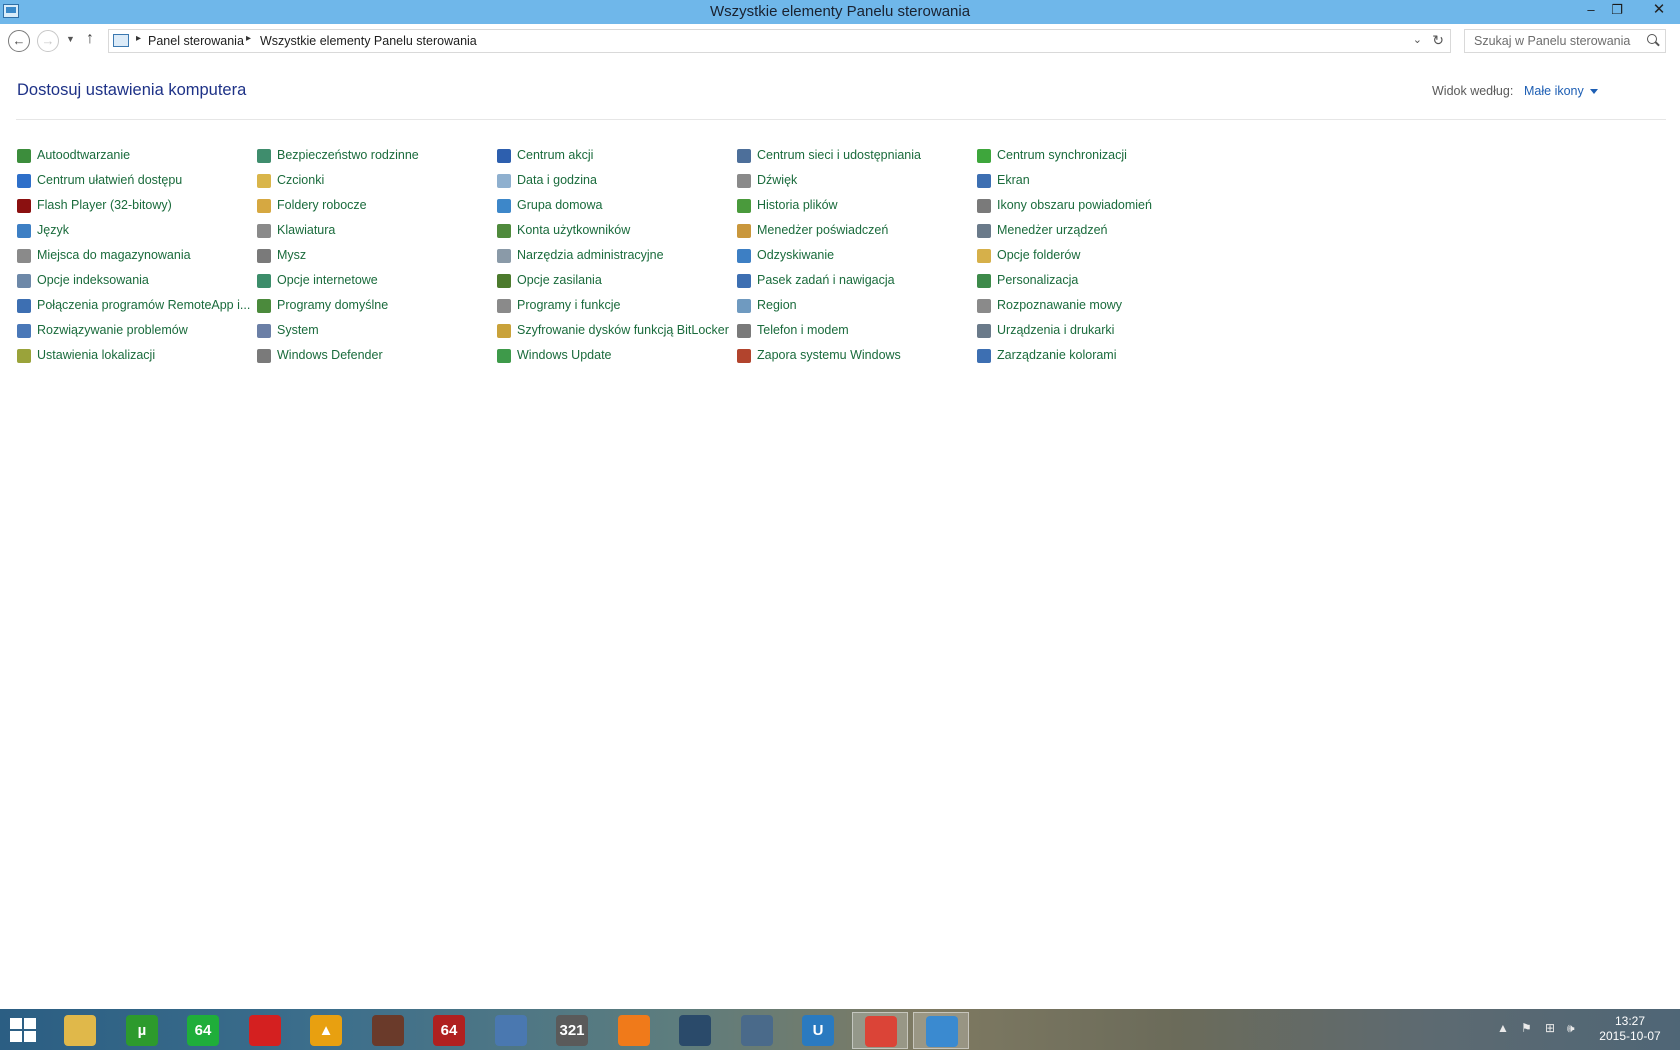 This screenshot has width=1680, height=1050. Describe the element at coordinates (795, 255) in the screenshot. I see `control-panel-item-label: Odzyskiwanie` at that location.